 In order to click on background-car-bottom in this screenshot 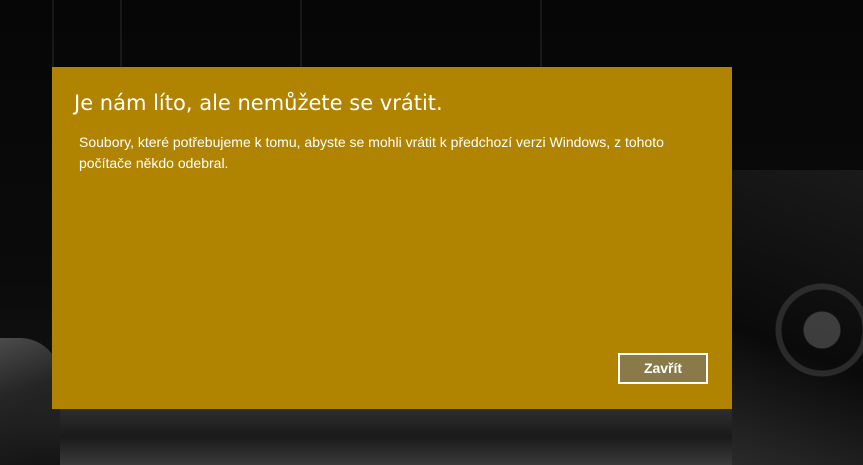, I will do `click(396, 437)`.